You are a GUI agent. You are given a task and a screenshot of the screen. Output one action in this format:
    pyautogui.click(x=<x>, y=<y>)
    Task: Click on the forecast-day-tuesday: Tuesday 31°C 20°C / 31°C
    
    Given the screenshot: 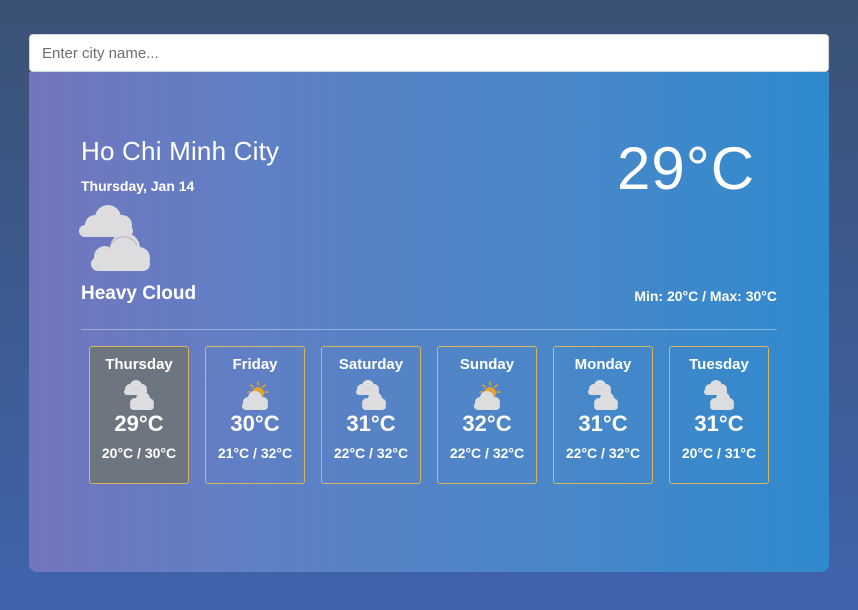 What is the action you would take?
    pyautogui.click(x=719, y=415)
    